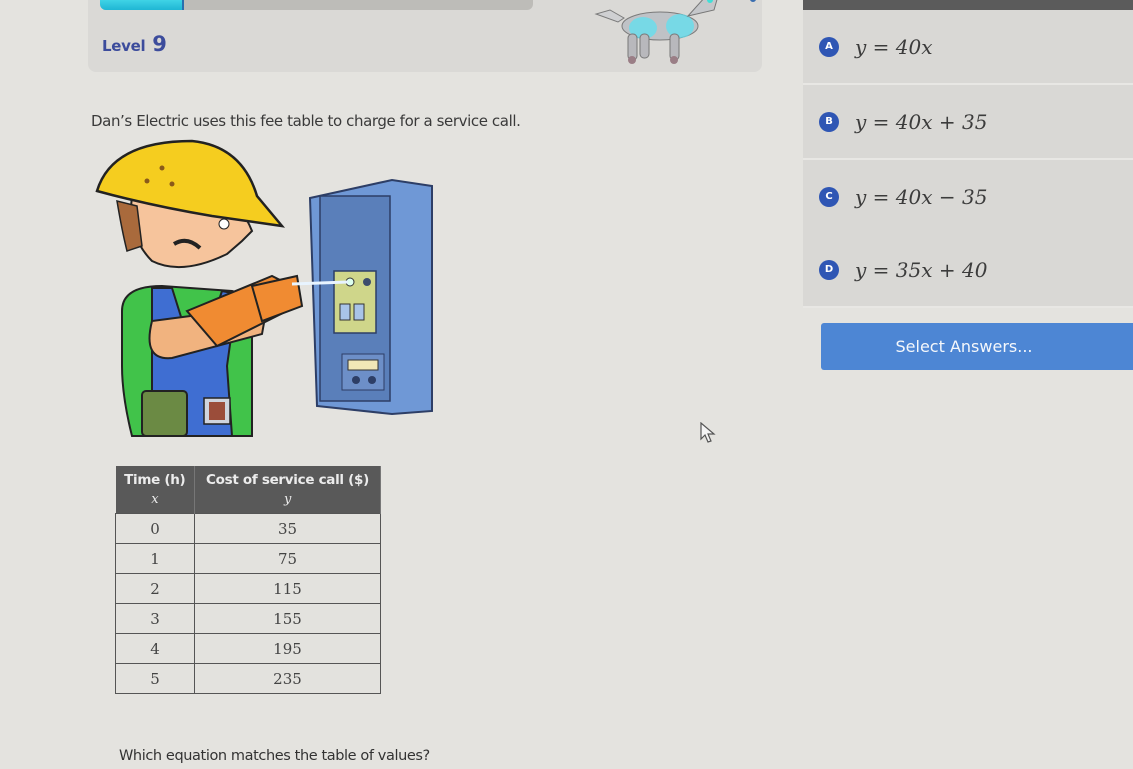 The height and width of the screenshot is (769, 1133). I want to click on level-card: Level 9, so click(425, 36).